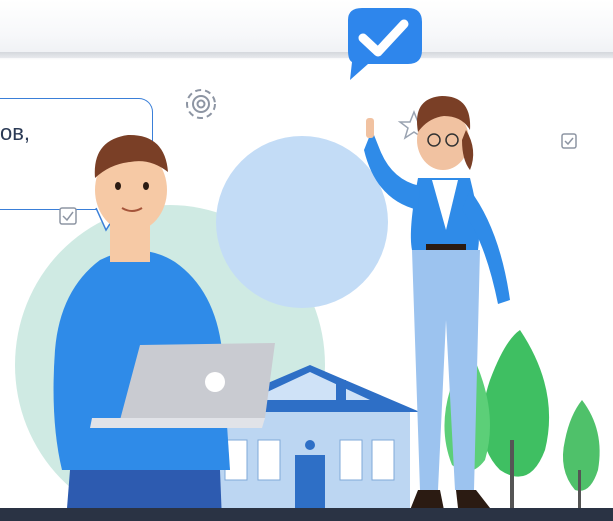  What do you see at coordinates (581, 457) in the screenshot?
I see `tree-small` at bounding box center [581, 457].